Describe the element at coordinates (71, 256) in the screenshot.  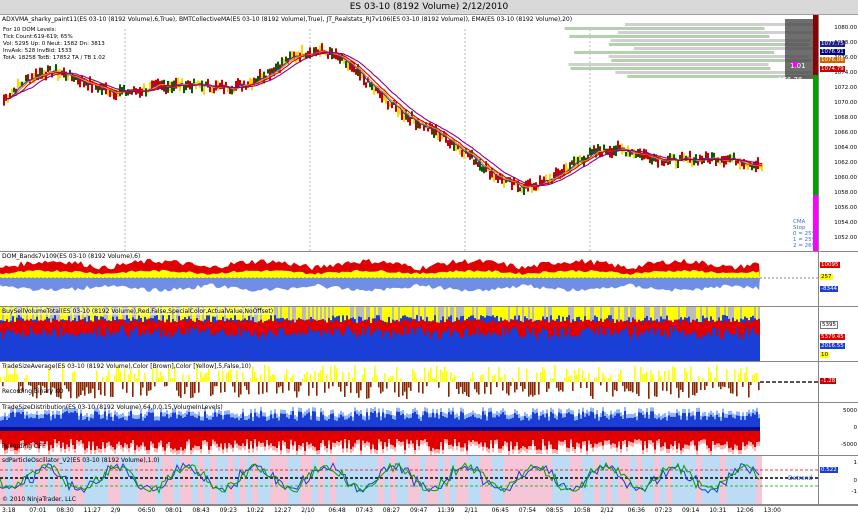
I see `dom-bands-title: DOM_Bands7v109(ES 03-10 (8192 Volume),6)` at that location.